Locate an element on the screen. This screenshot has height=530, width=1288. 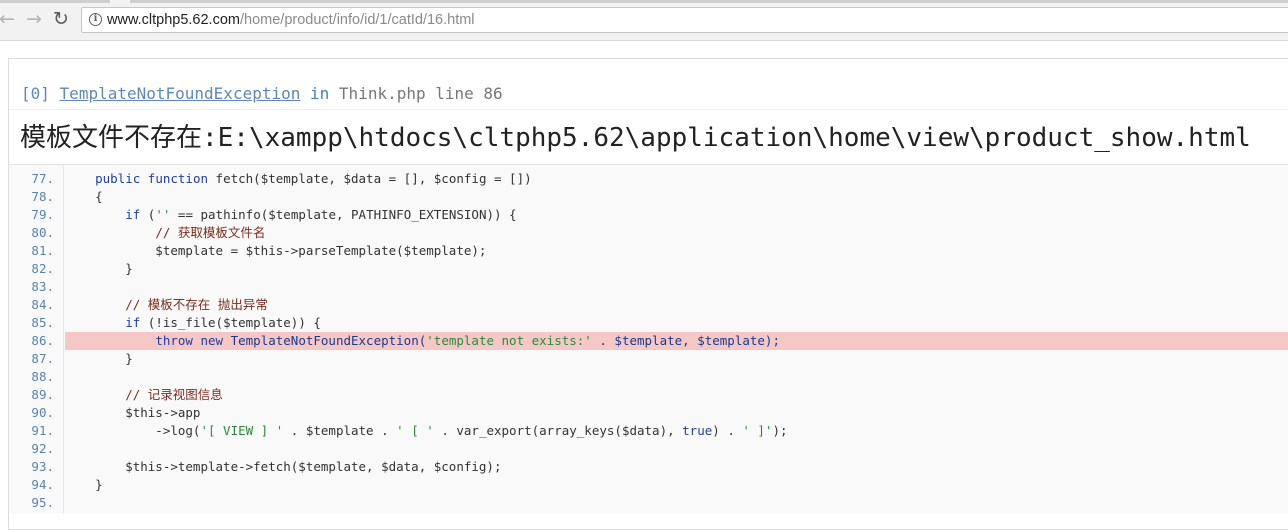
code-line: 92. is located at coordinates (644, 449).